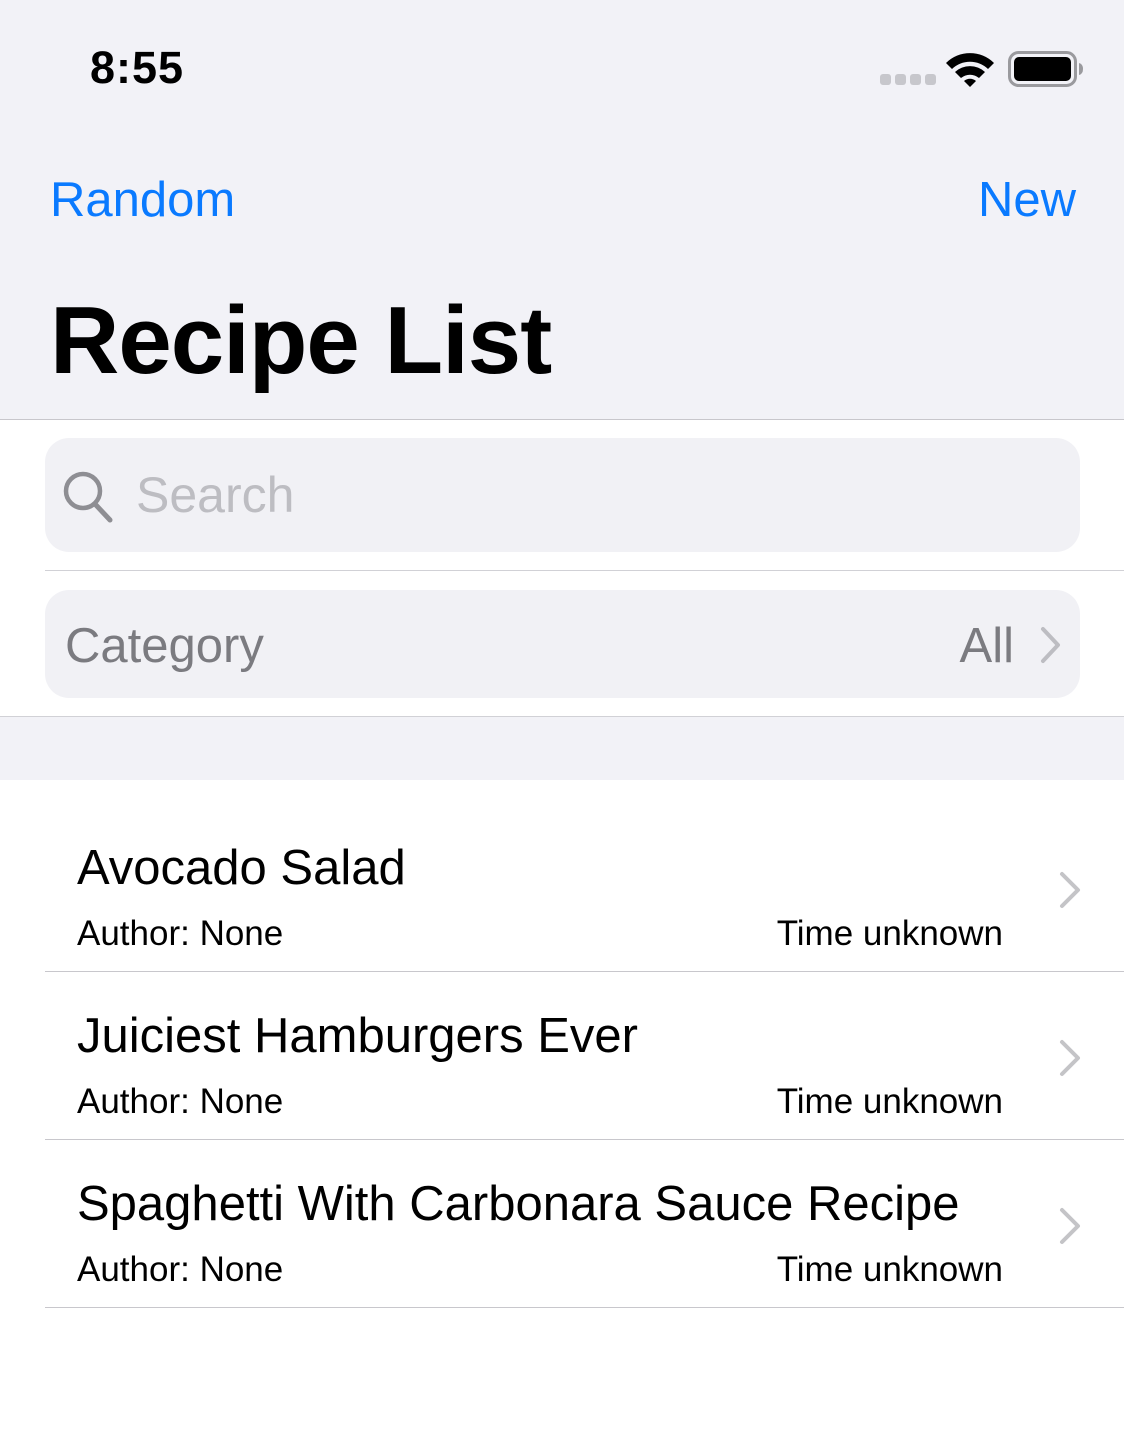 The width and height of the screenshot is (1124, 1440). Describe the element at coordinates (889, 1269) in the screenshot. I see `recipe-time: Time unknown` at that location.